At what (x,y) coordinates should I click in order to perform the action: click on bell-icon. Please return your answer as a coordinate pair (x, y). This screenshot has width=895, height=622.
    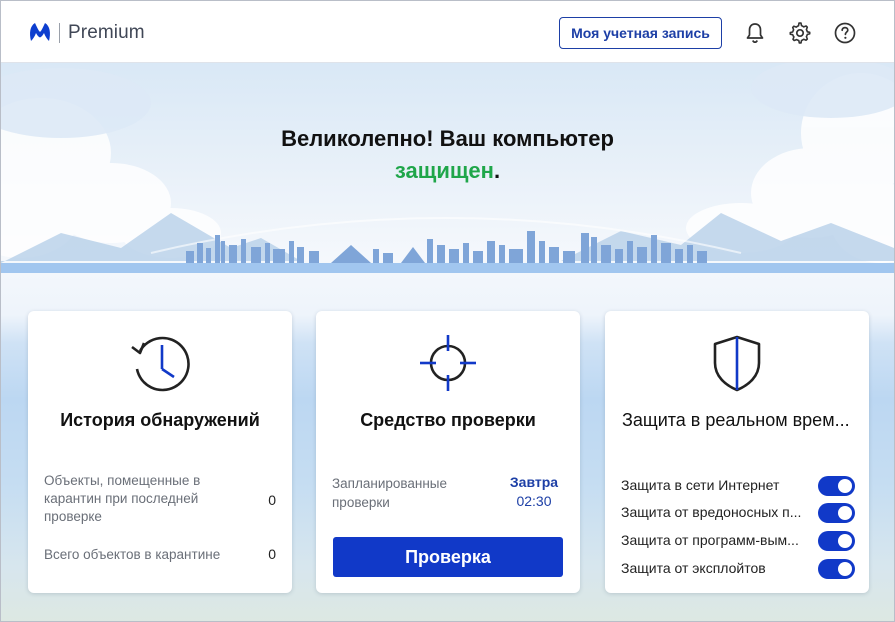
    Looking at the image, I should click on (755, 33).